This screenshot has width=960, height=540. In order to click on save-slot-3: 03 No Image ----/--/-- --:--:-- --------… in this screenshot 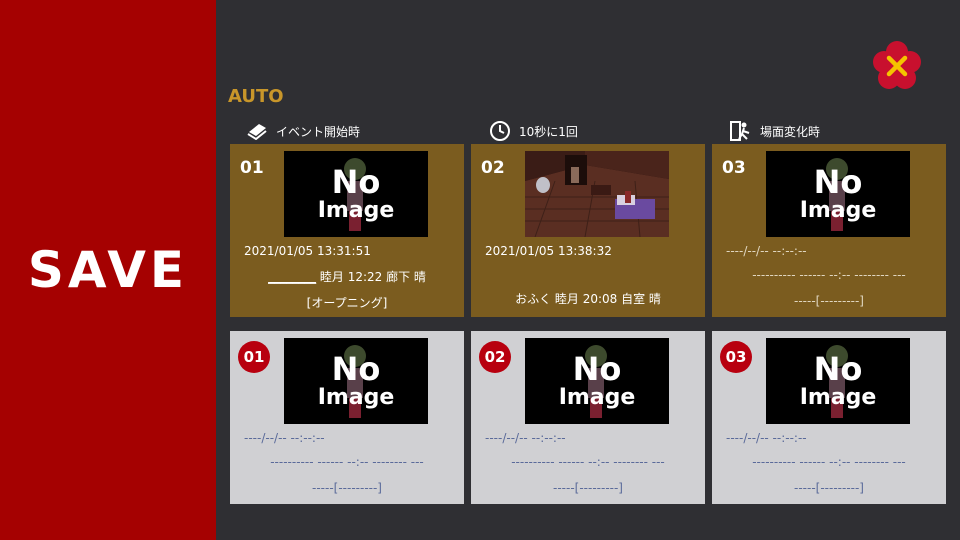, I will do `click(829, 417)`.